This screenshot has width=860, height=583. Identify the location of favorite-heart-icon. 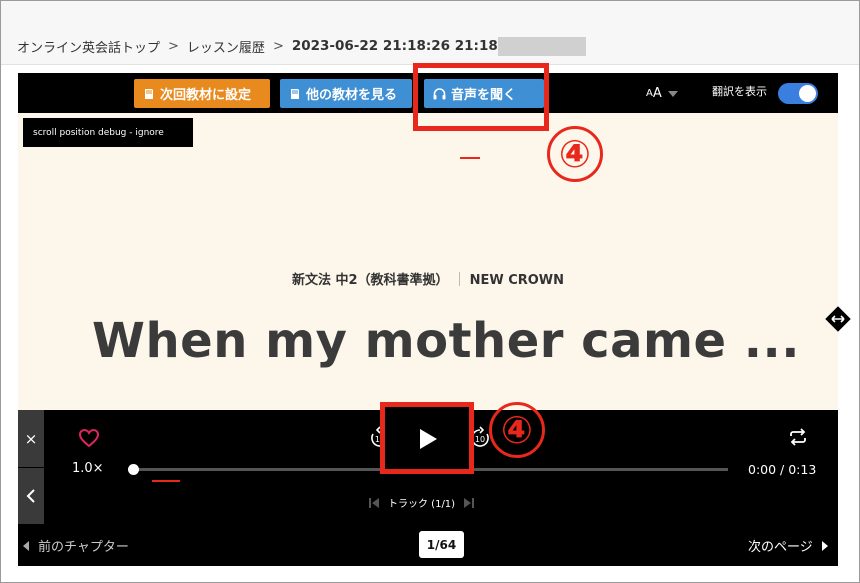
(89, 438).